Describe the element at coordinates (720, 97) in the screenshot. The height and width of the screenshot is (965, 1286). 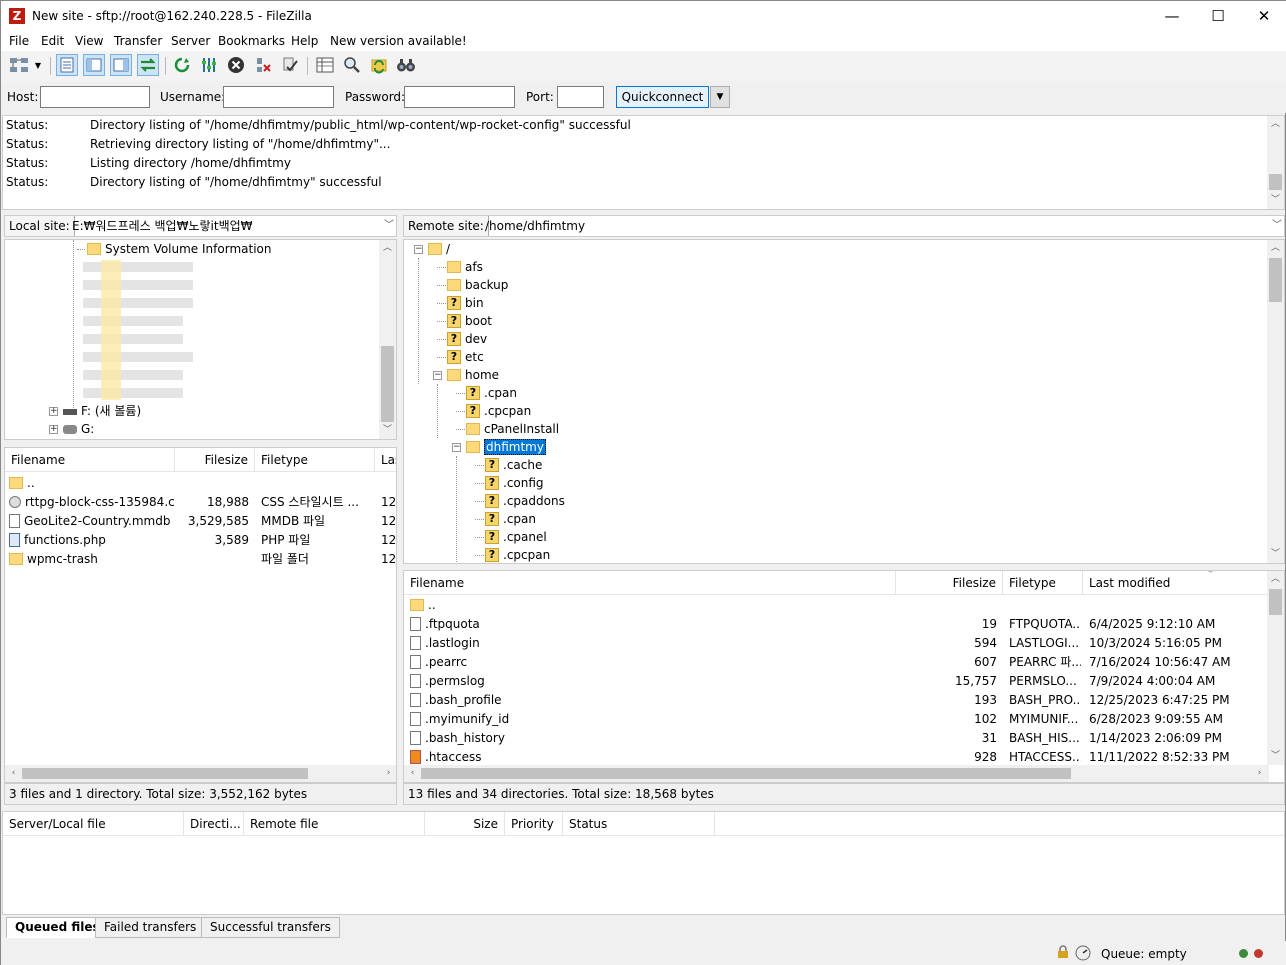
I see `quickconnect-dropdown-button: ▼` at that location.